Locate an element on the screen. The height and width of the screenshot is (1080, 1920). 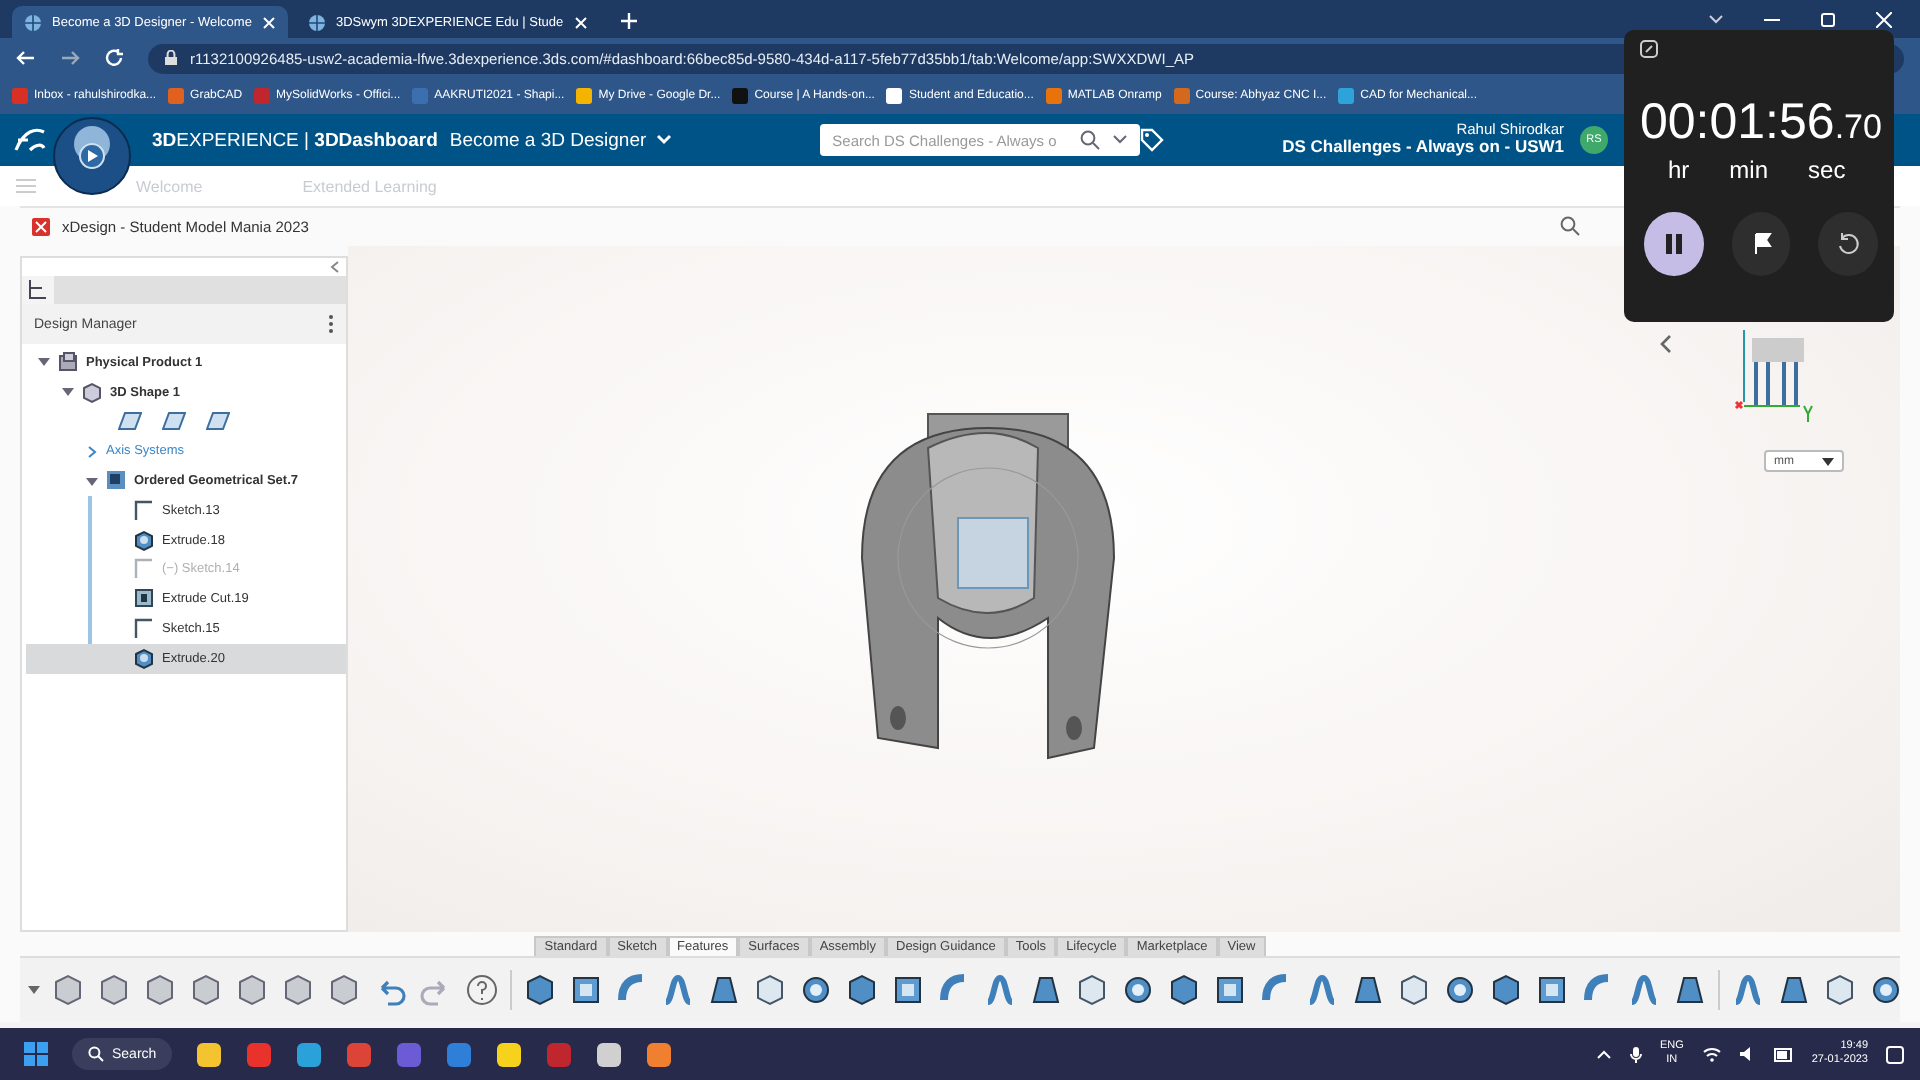
windows-start-icon is located at coordinates (36, 1054).